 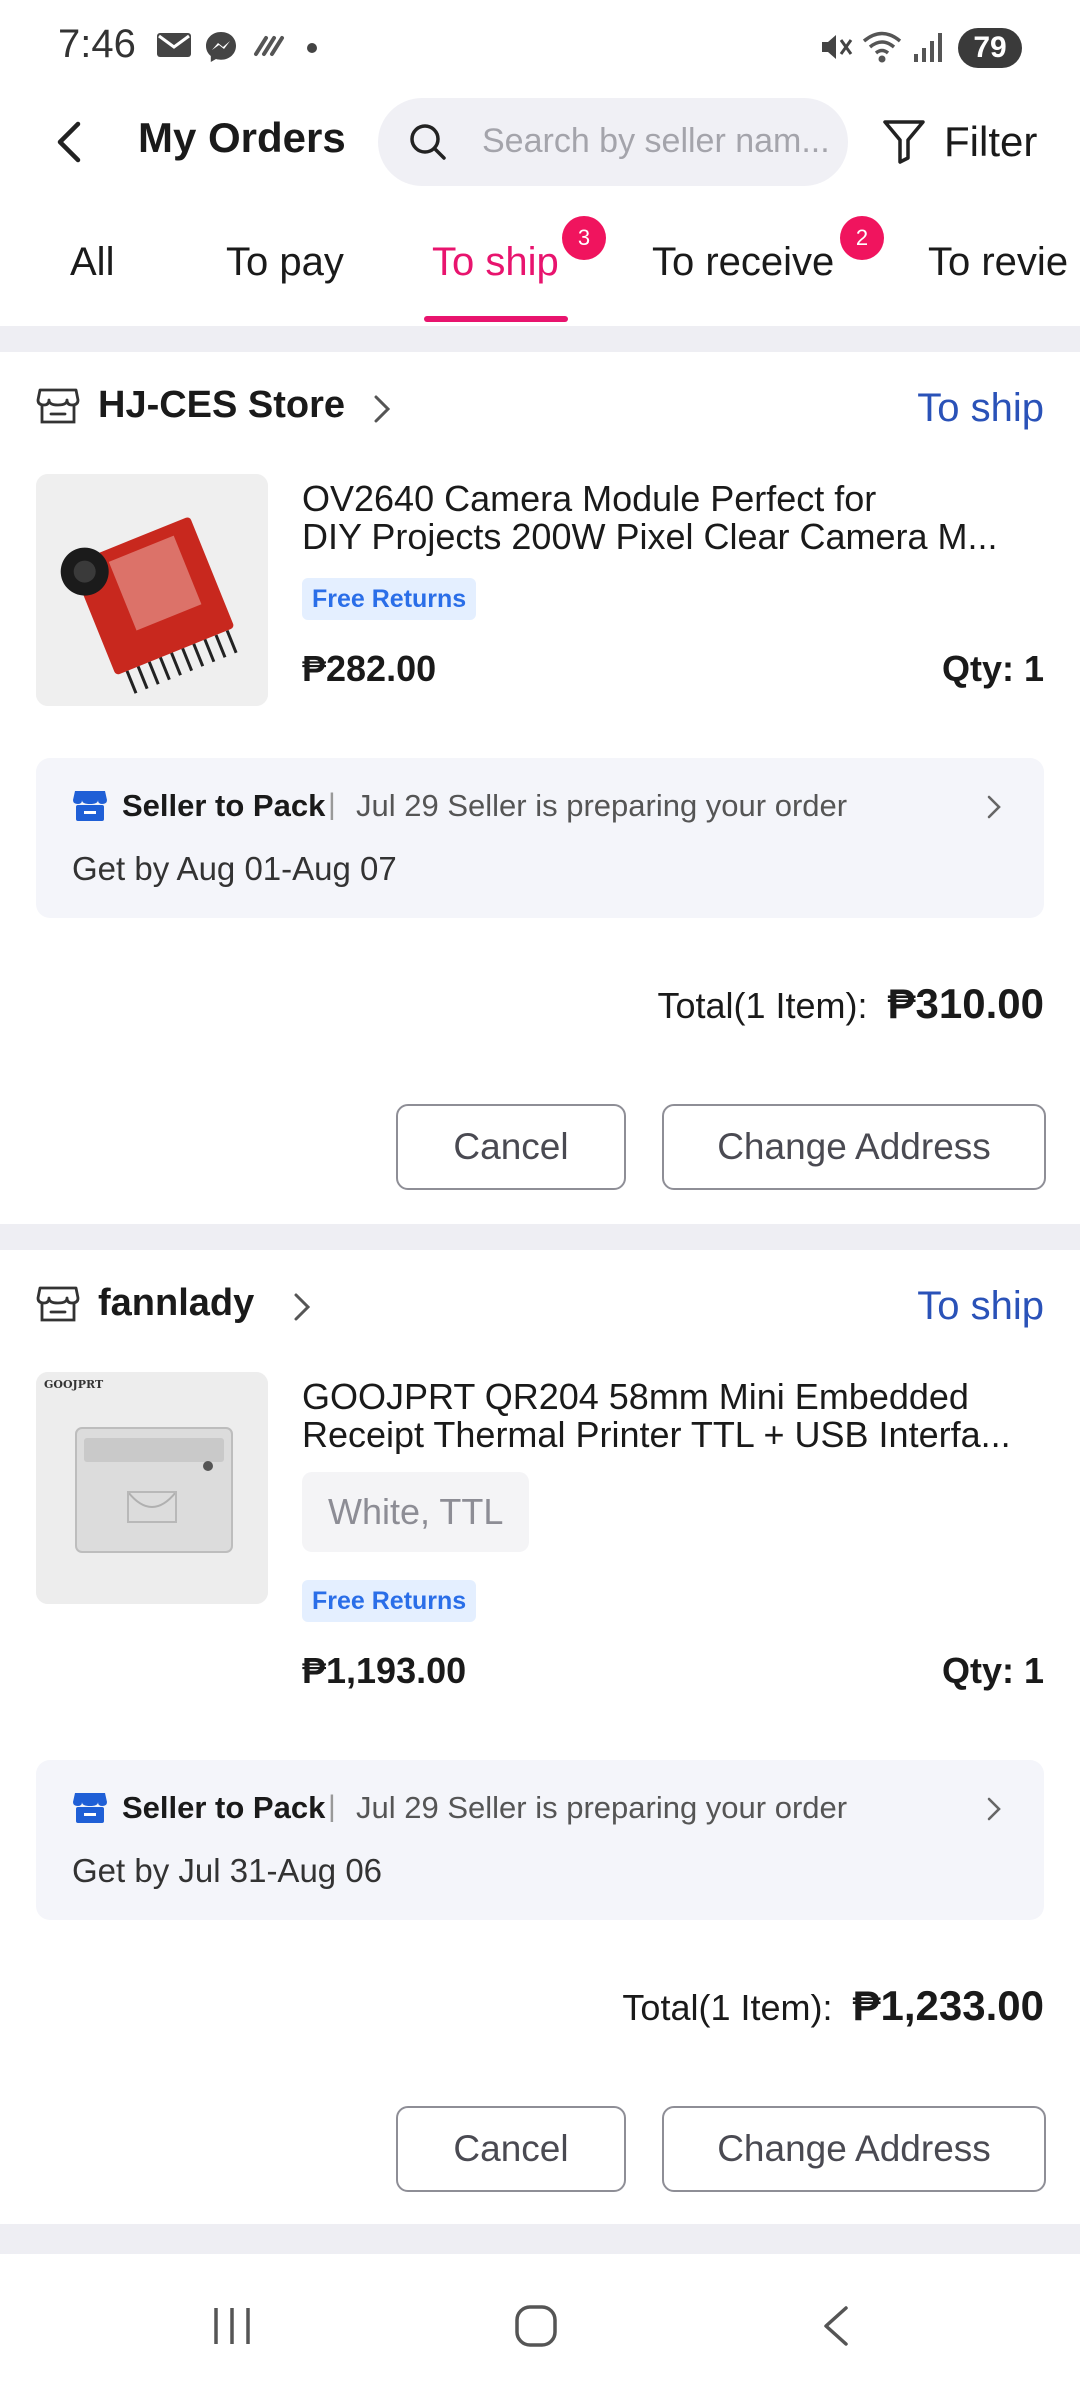 What do you see at coordinates (584, 238) in the screenshot?
I see `tab-to-ship-badge: 3` at bounding box center [584, 238].